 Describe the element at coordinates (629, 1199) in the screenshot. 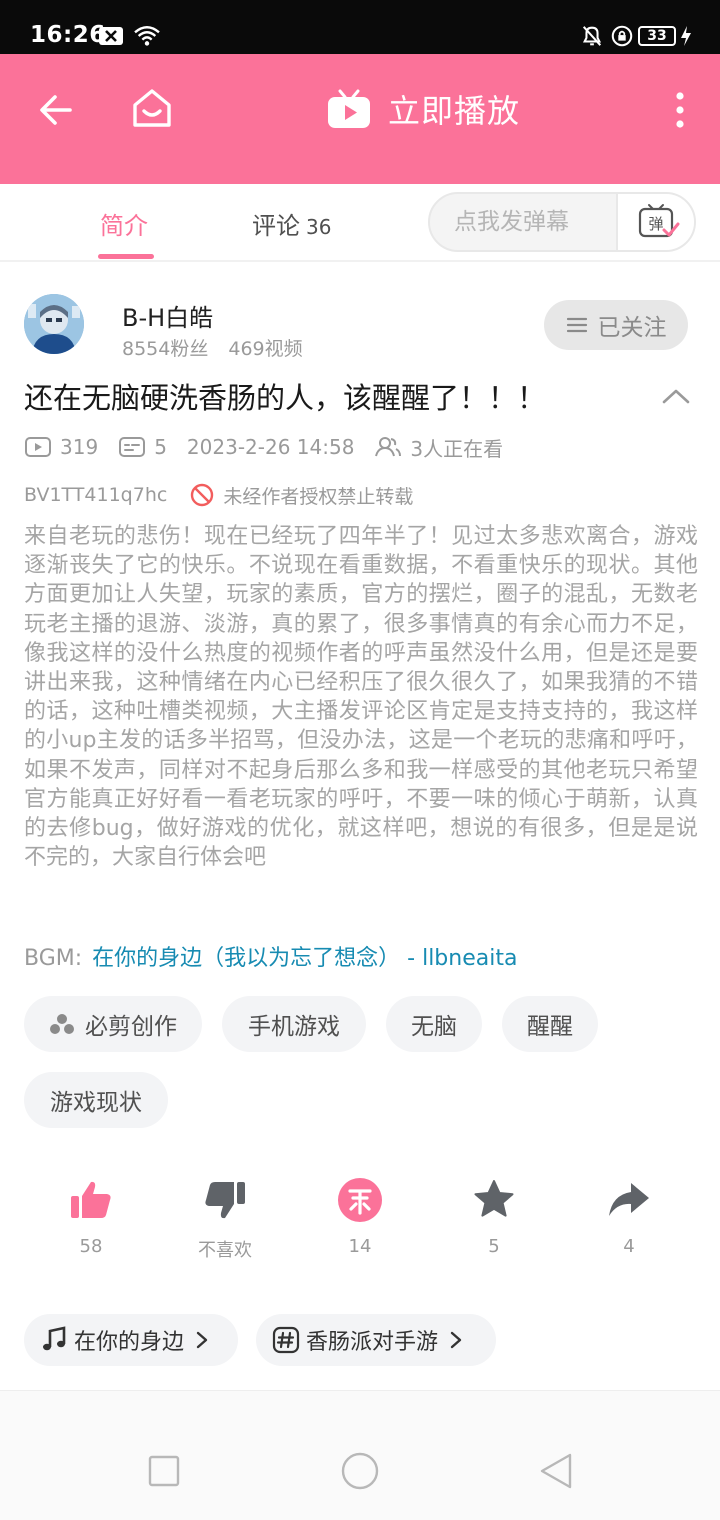

I see `share-arrow-icon` at that location.